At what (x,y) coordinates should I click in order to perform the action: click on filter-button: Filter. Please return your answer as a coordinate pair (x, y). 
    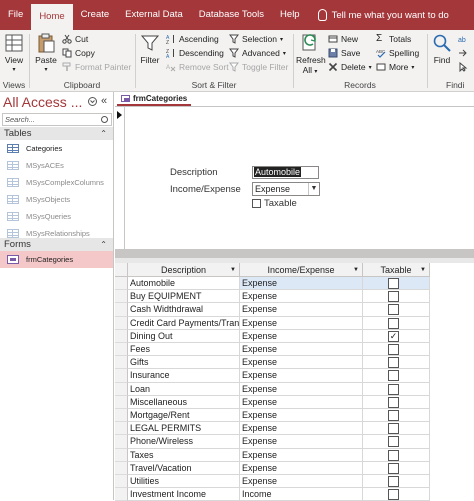
    Looking at the image, I should click on (150, 48).